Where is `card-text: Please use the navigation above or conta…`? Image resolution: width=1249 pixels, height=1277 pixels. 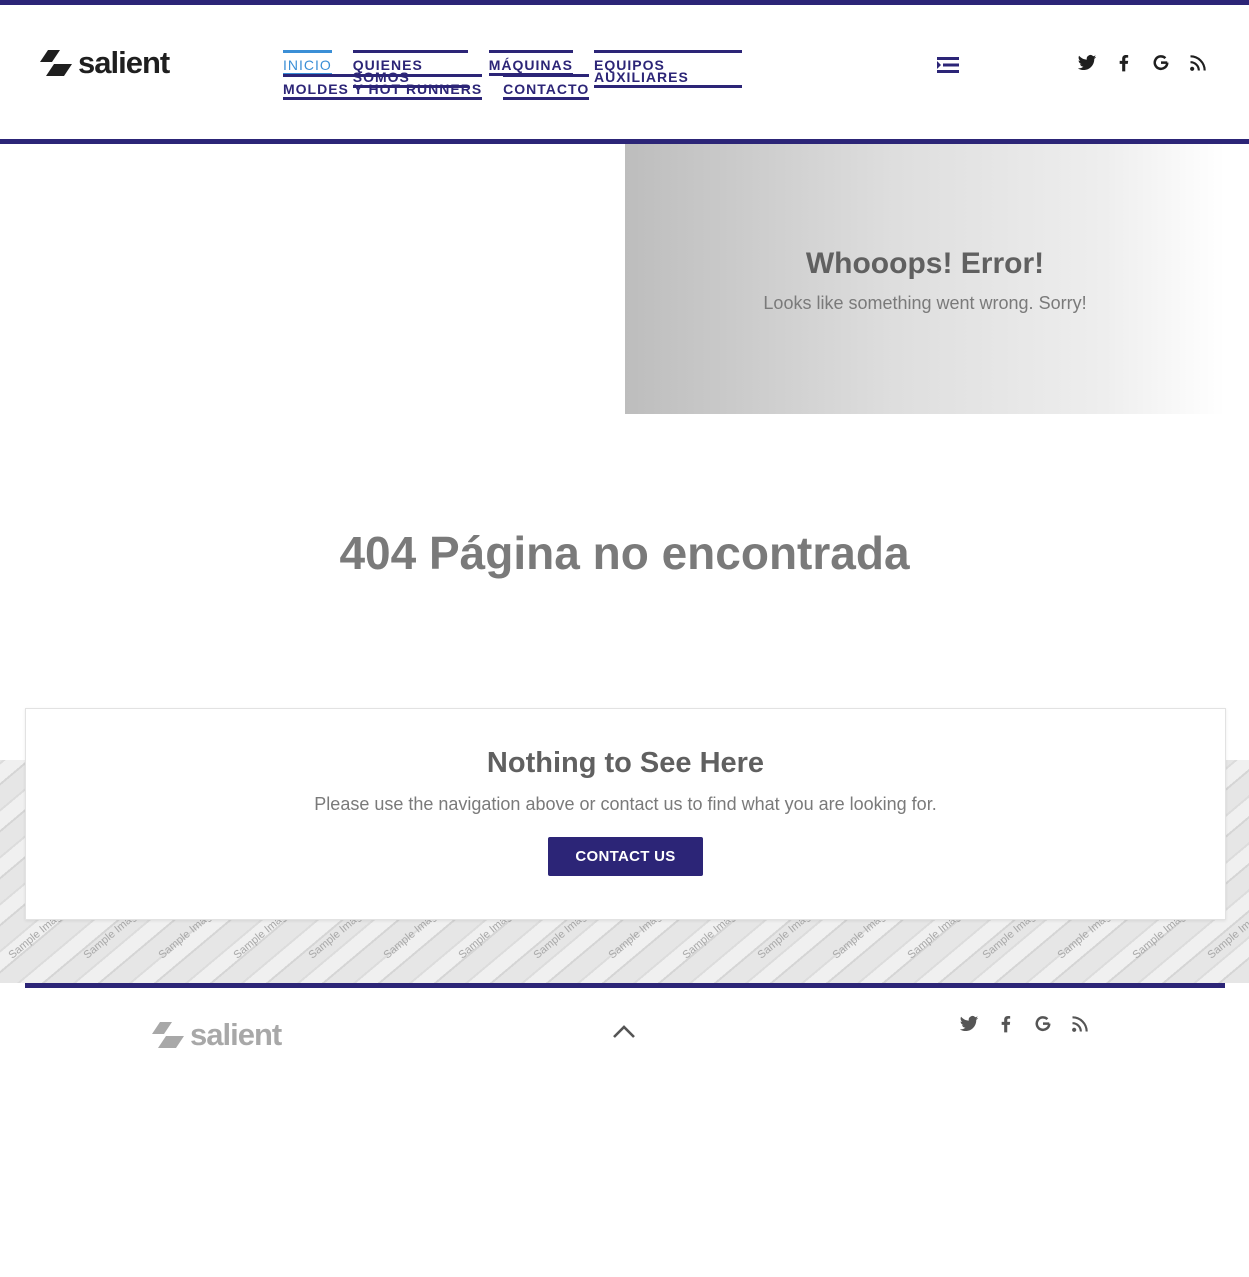
card-text: Please use the navigation above or conta… is located at coordinates (625, 804).